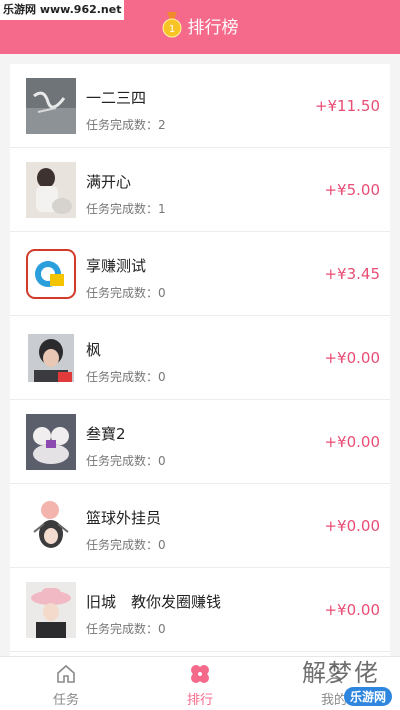 The width and height of the screenshot is (400, 710). I want to click on earned-amount: +¥11.50, so click(347, 106).